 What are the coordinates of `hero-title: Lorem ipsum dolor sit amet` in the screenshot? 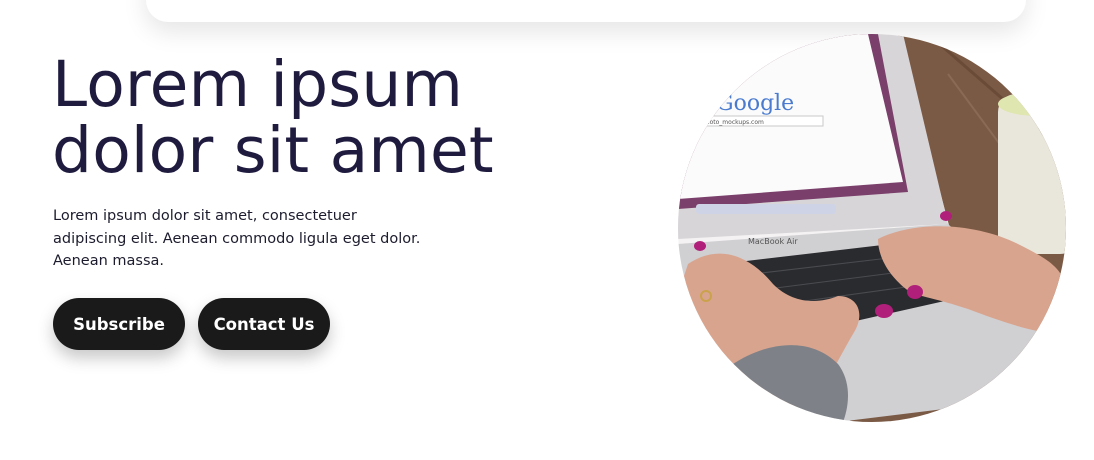 It's located at (273, 118).